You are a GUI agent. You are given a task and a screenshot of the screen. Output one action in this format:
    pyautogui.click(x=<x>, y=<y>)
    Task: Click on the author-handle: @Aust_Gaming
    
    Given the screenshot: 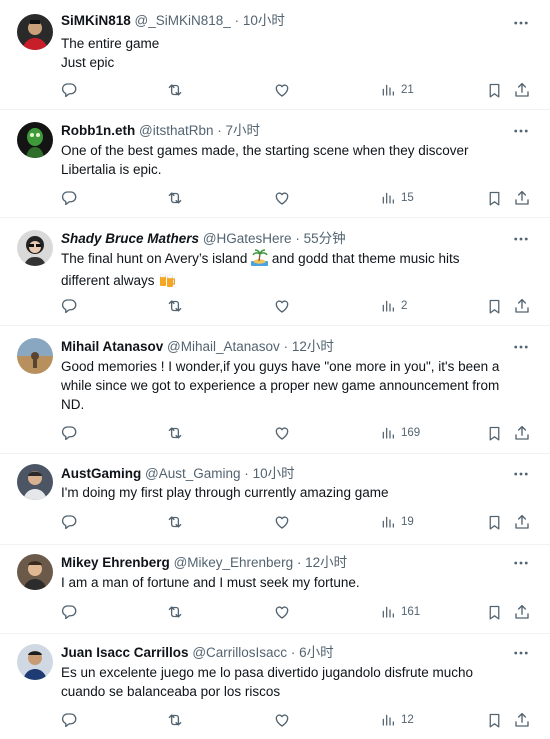 What is the action you would take?
    pyautogui.click(x=193, y=473)
    